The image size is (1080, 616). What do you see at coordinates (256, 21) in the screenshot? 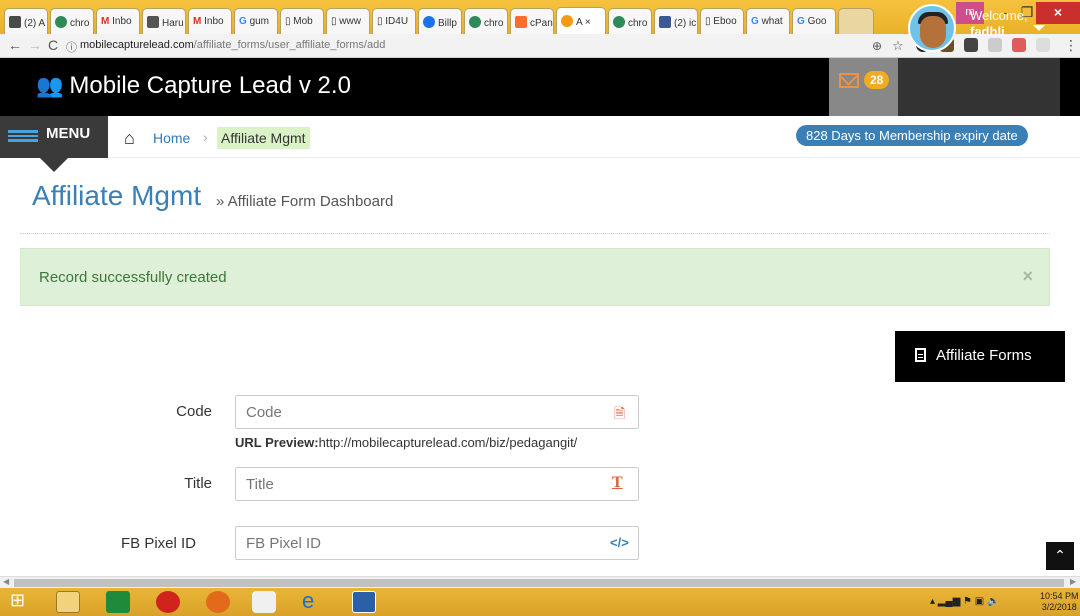
I see `browser-tab: G gum` at bounding box center [256, 21].